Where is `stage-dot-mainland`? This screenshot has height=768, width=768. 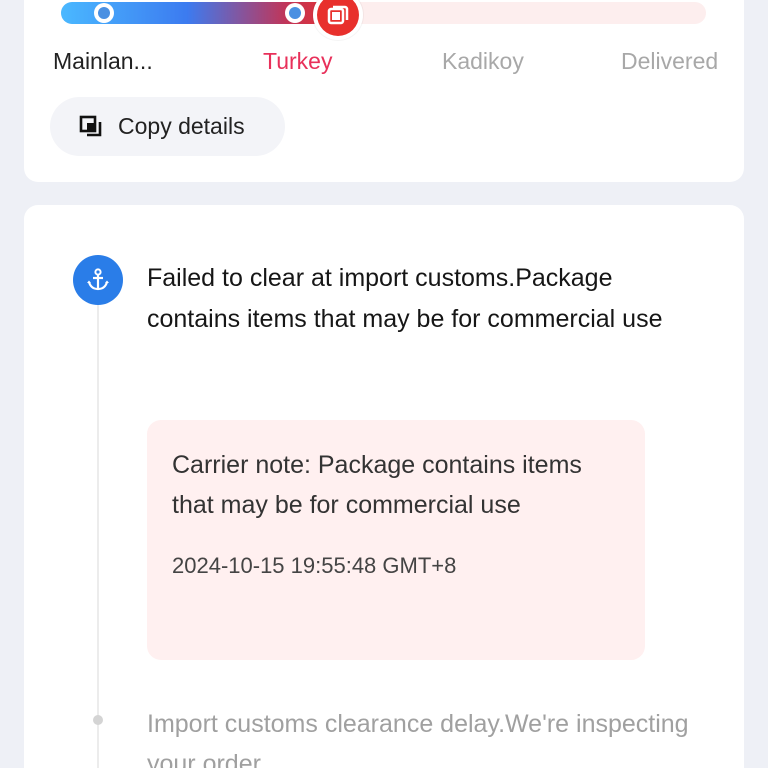 stage-dot-mainland is located at coordinates (104, 13).